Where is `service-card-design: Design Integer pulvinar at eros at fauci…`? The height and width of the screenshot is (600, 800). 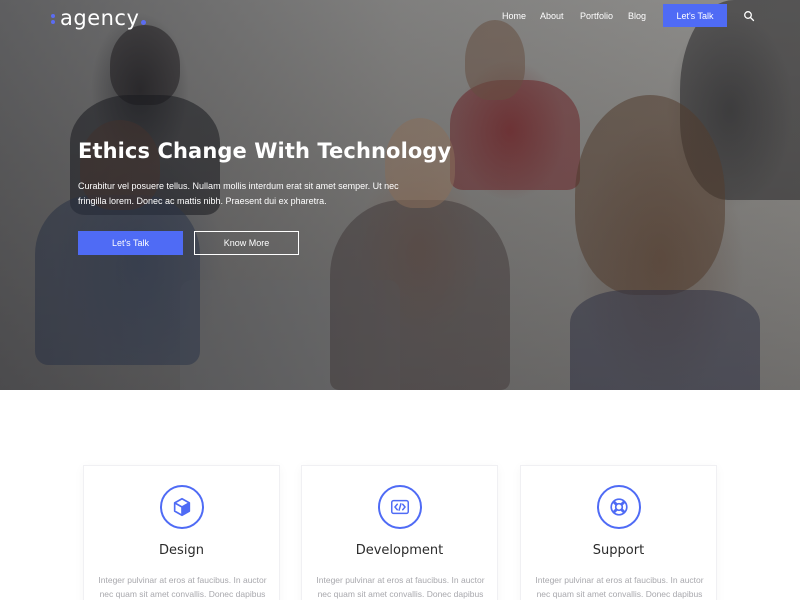 service-card-design: Design Integer pulvinar at eros at fauci… is located at coordinates (181, 532).